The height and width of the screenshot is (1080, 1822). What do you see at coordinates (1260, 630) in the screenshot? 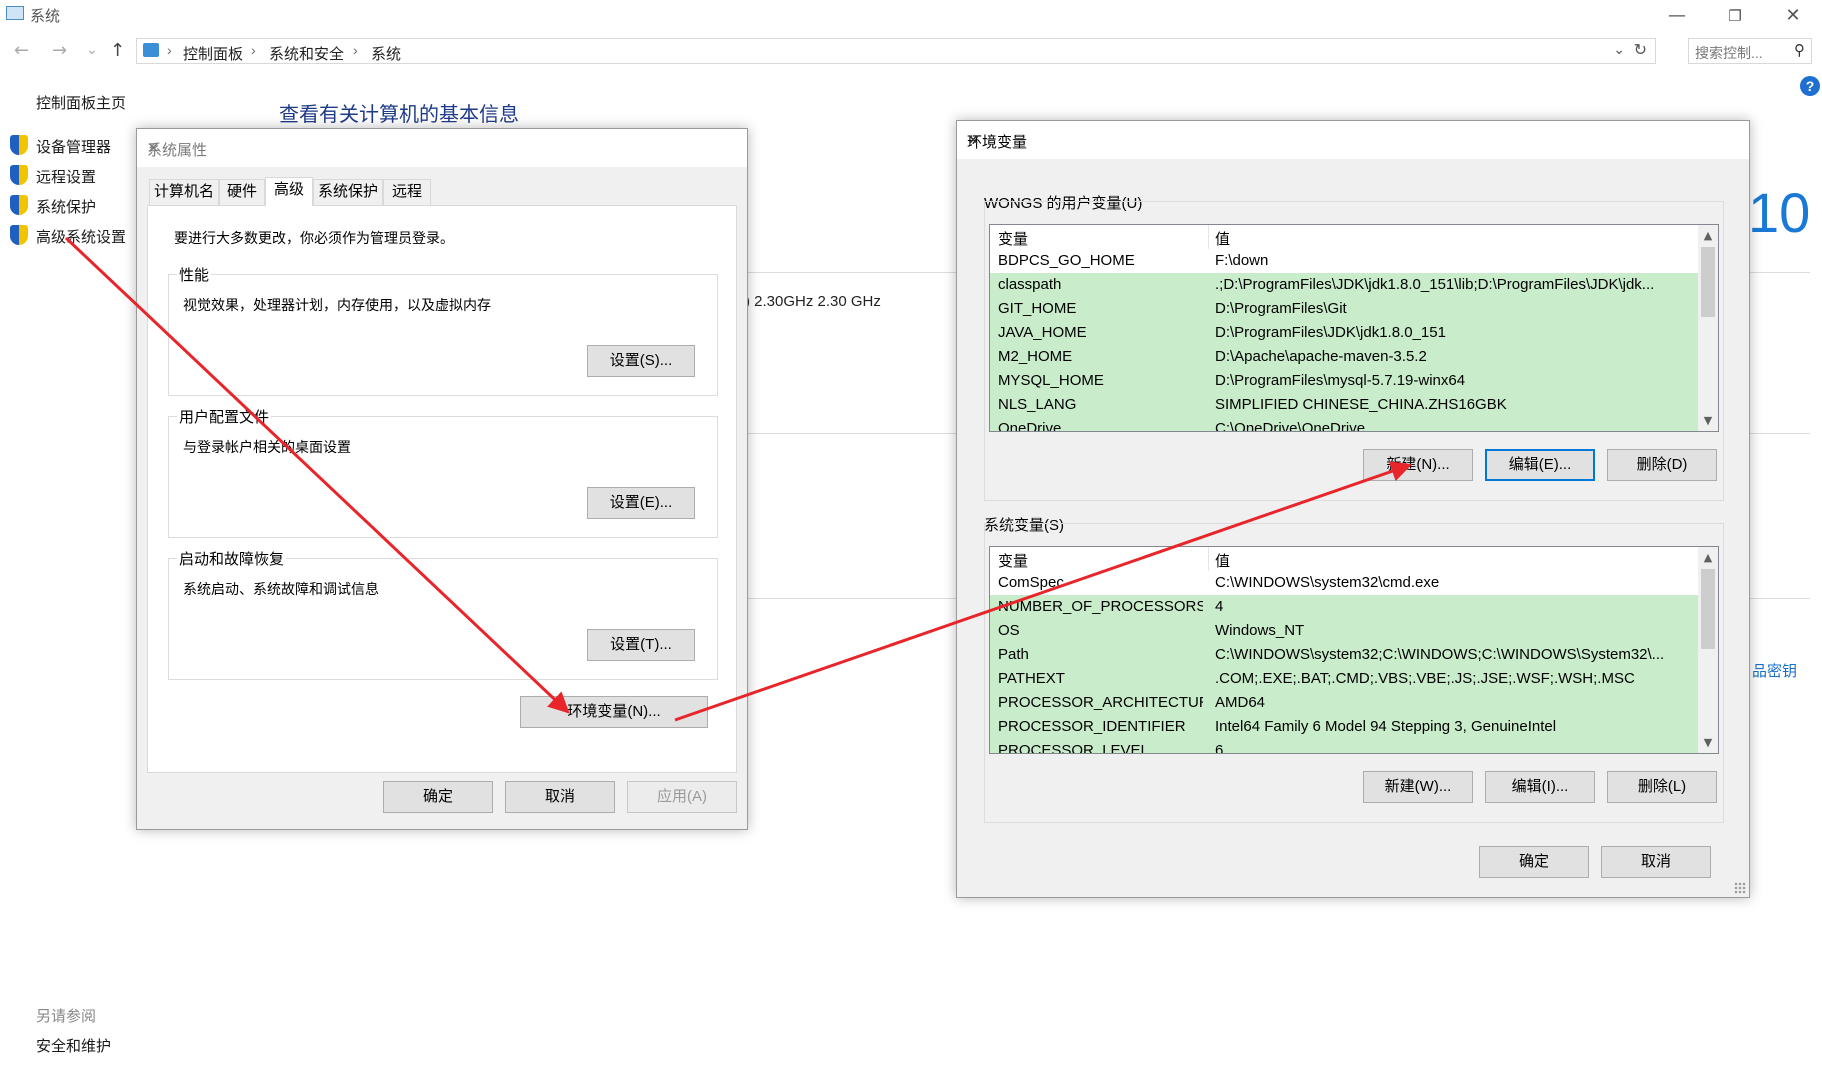
I see `variable-value: Windows_NT` at bounding box center [1260, 630].